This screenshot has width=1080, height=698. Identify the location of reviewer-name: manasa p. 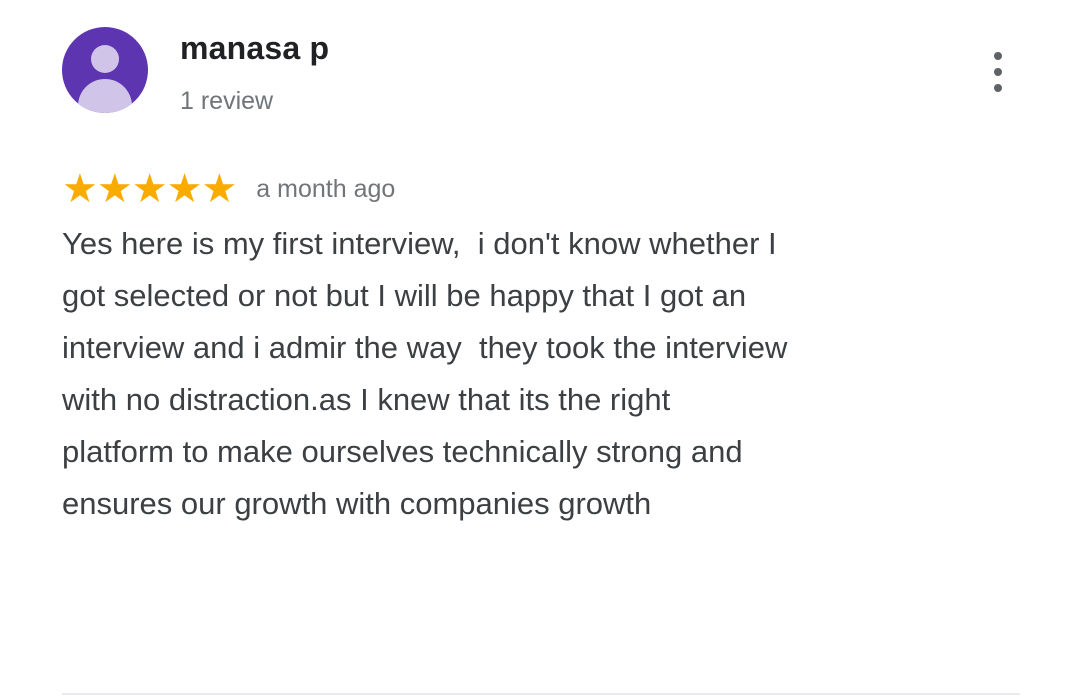
(254, 48).